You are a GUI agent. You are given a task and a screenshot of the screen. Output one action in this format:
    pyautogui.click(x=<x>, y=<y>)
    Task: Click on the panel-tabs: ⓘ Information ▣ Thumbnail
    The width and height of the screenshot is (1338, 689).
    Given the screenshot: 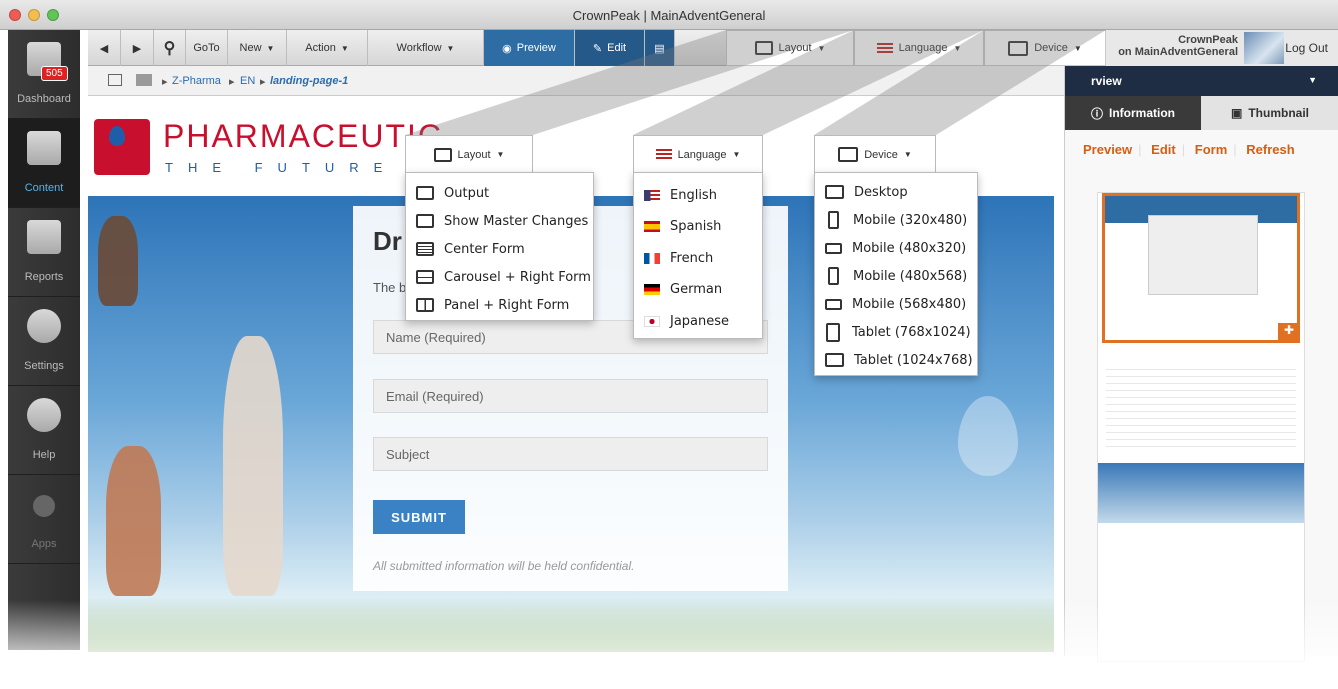 What is the action you would take?
    pyautogui.click(x=1201, y=113)
    